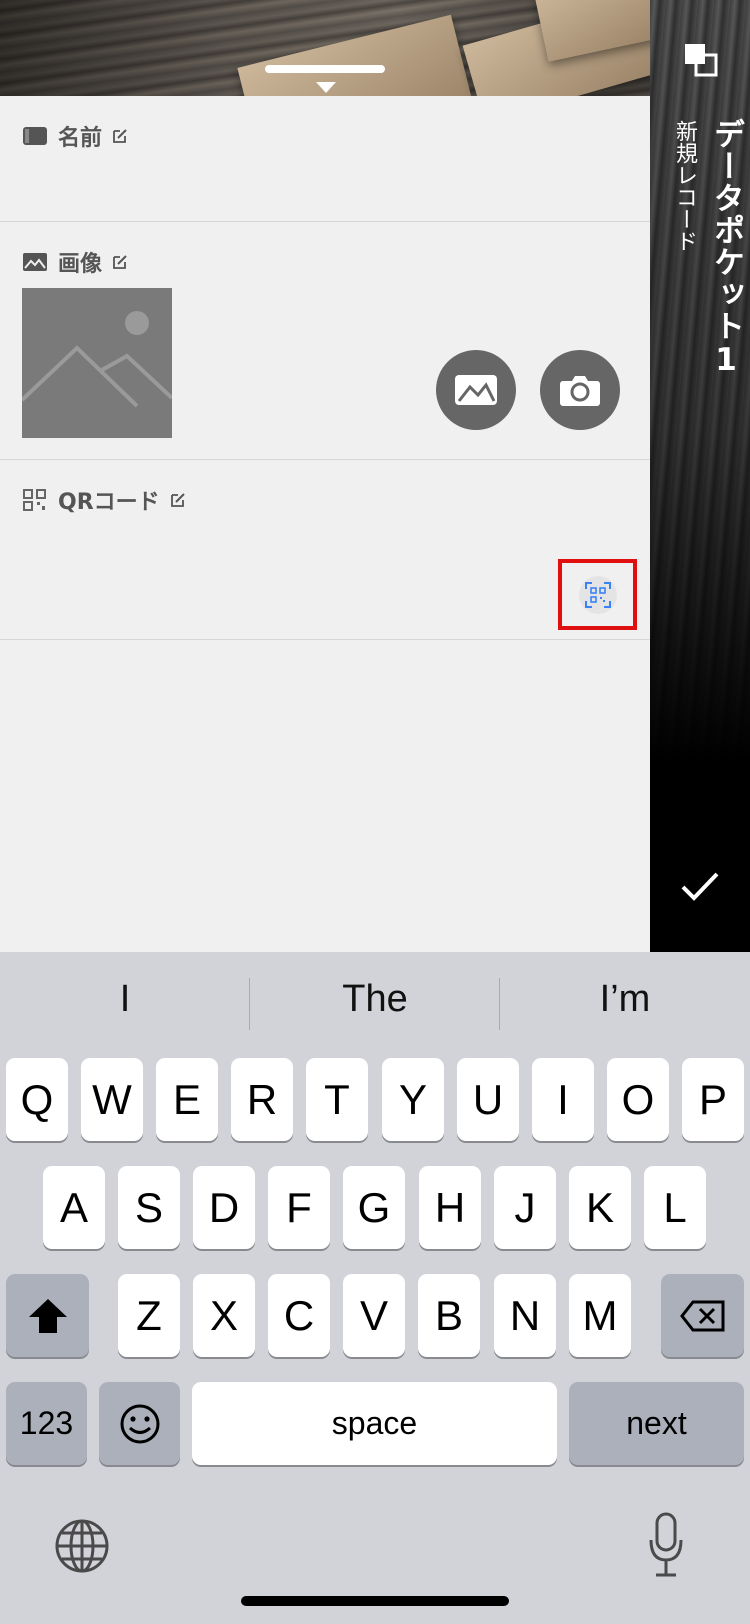 This screenshot has width=750, height=1624. What do you see at coordinates (337, 1099) in the screenshot?
I see `key-t: T` at bounding box center [337, 1099].